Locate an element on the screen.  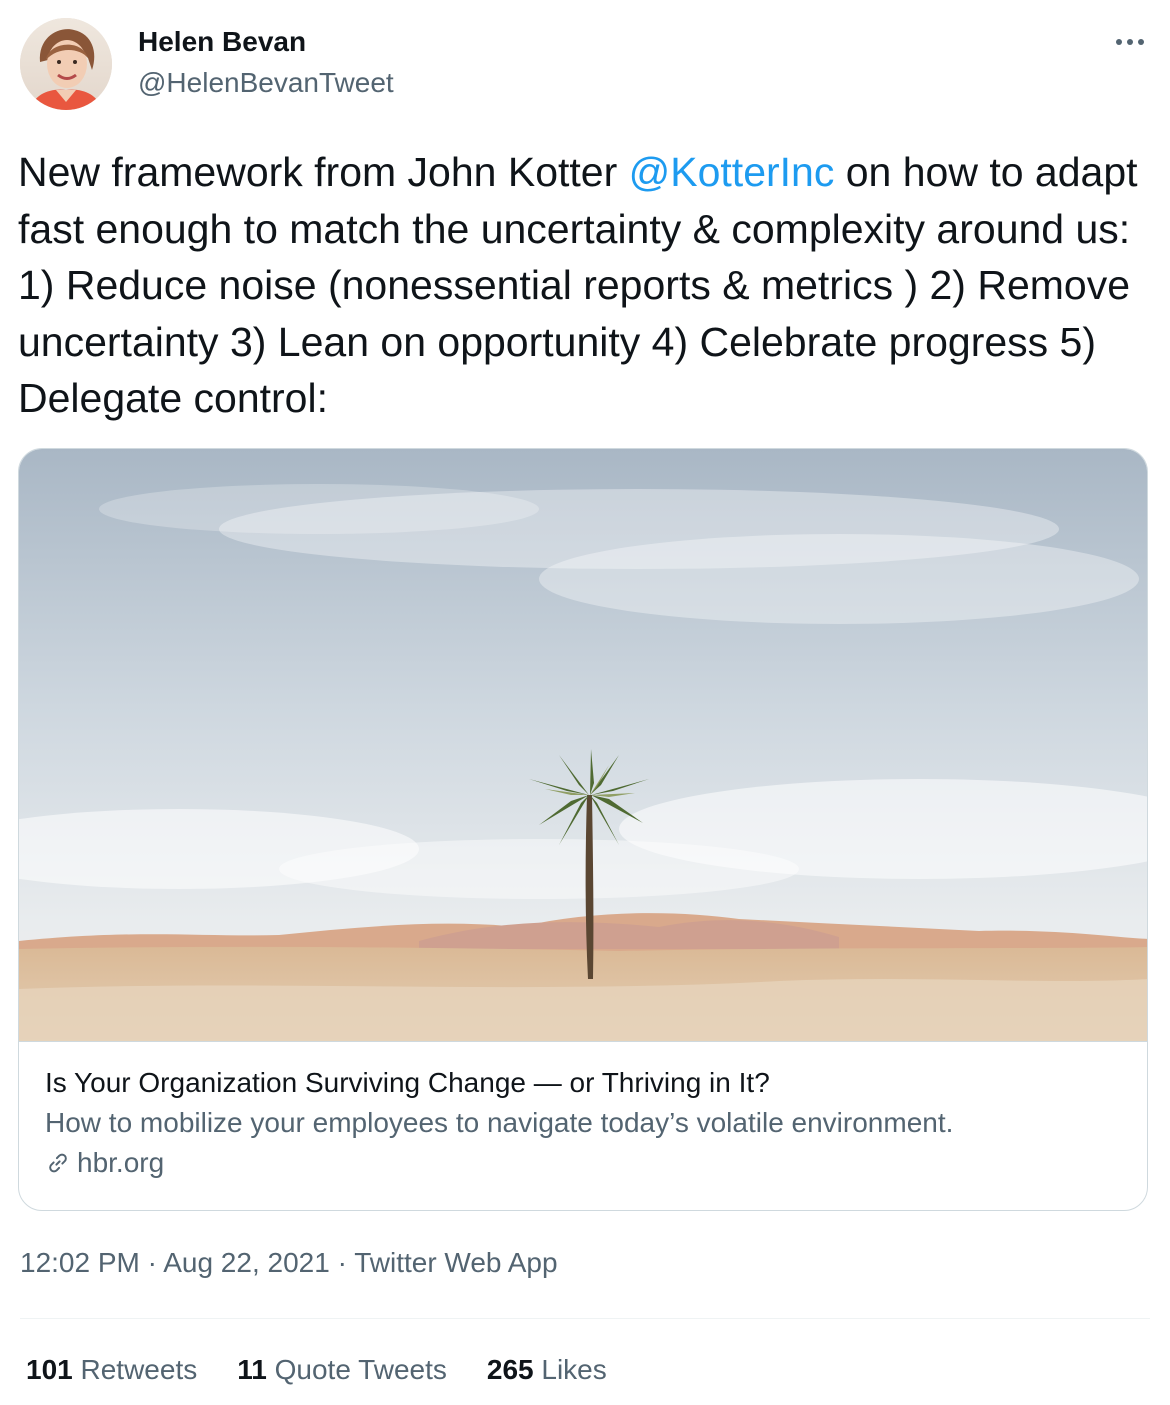
retweets-stat: 101 Retweets is located at coordinates (111, 1370).